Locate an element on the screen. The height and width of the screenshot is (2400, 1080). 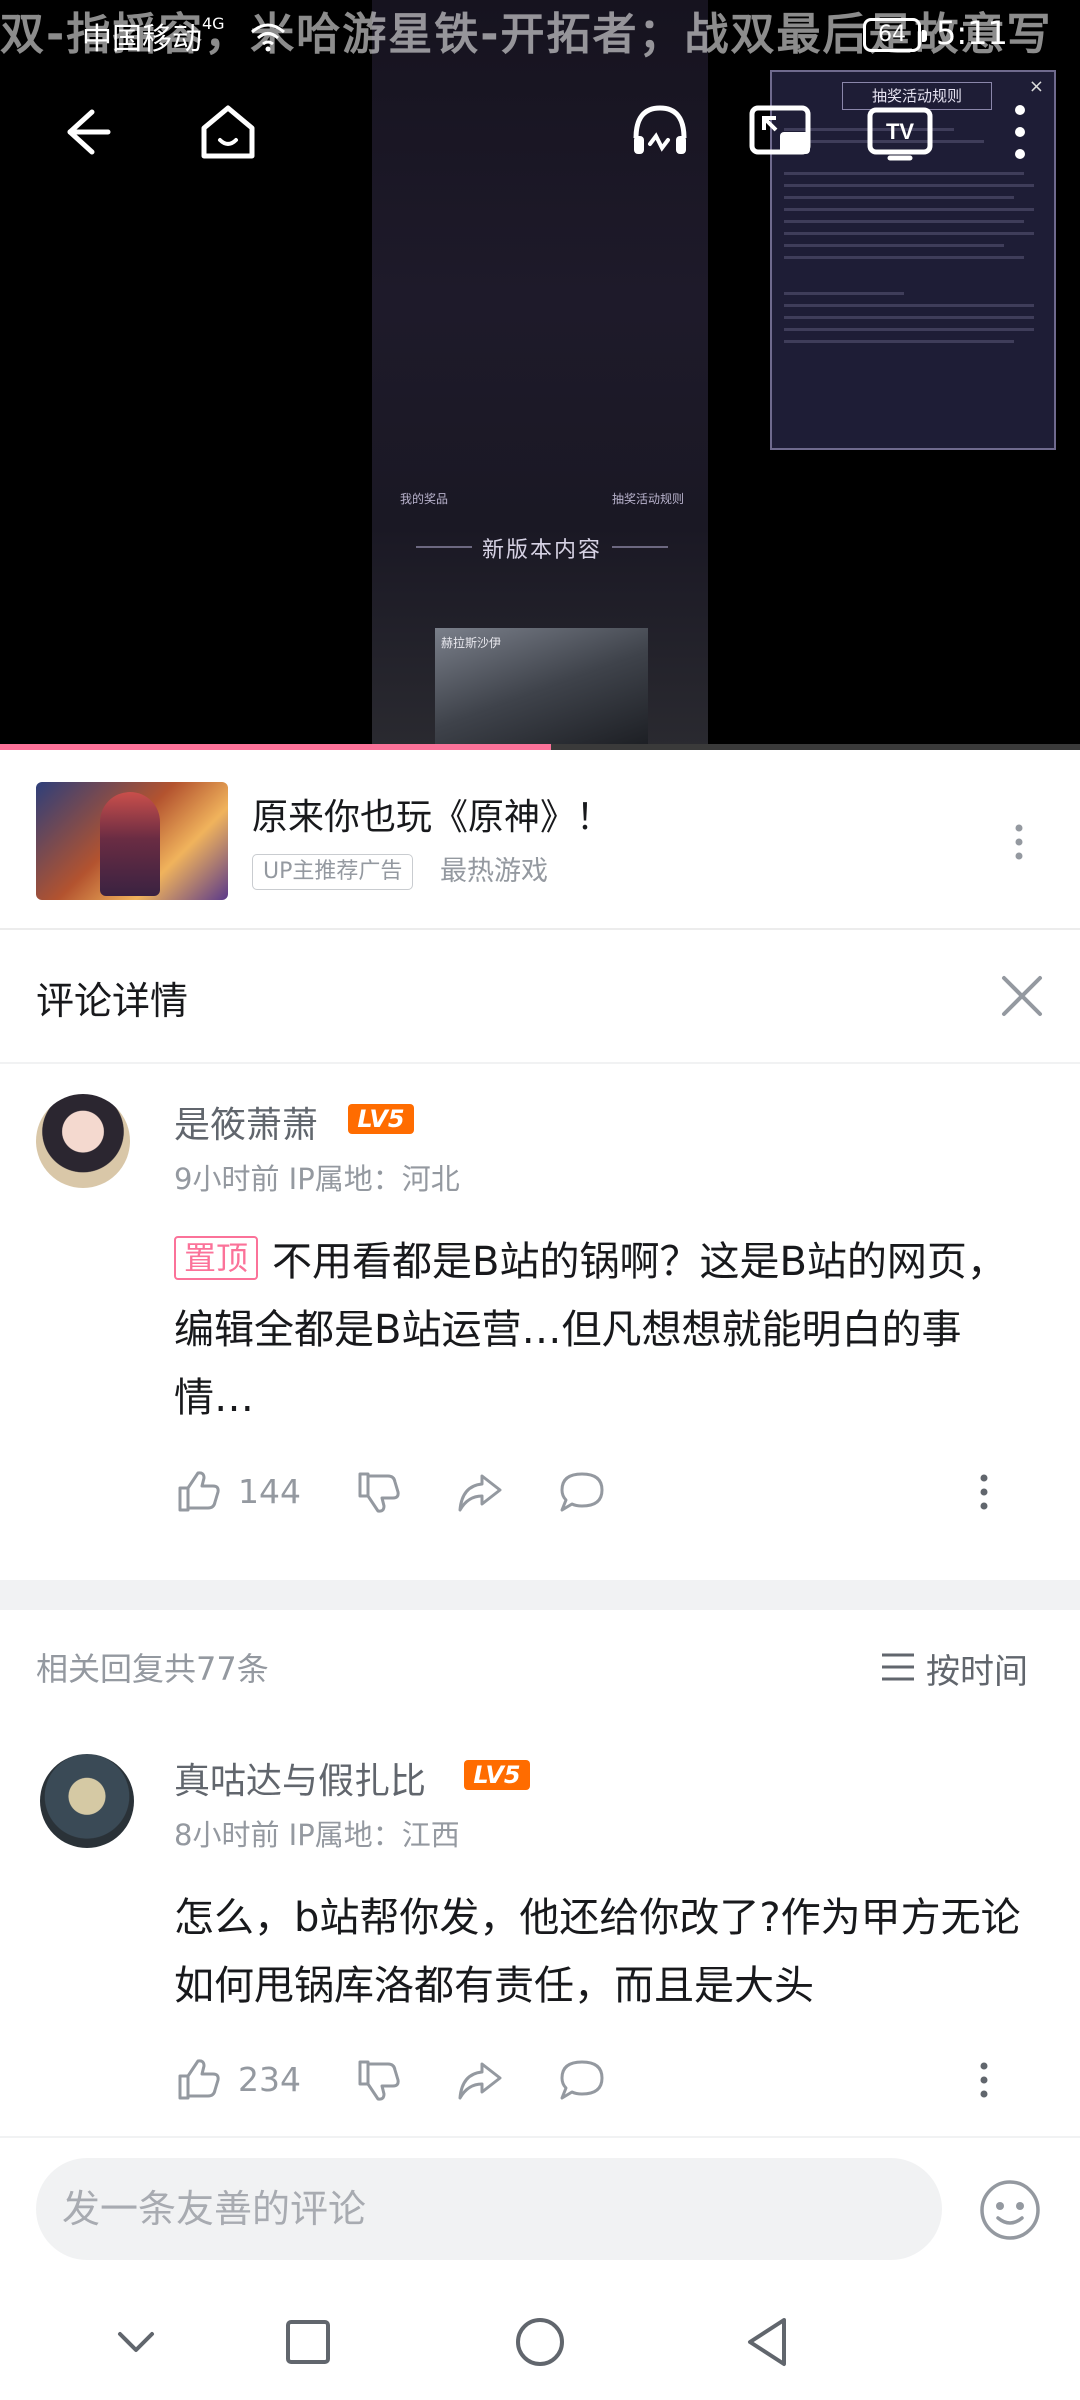
content-thumbnail: 赫拉斯沙伊 is located at coordinates (541, 689).